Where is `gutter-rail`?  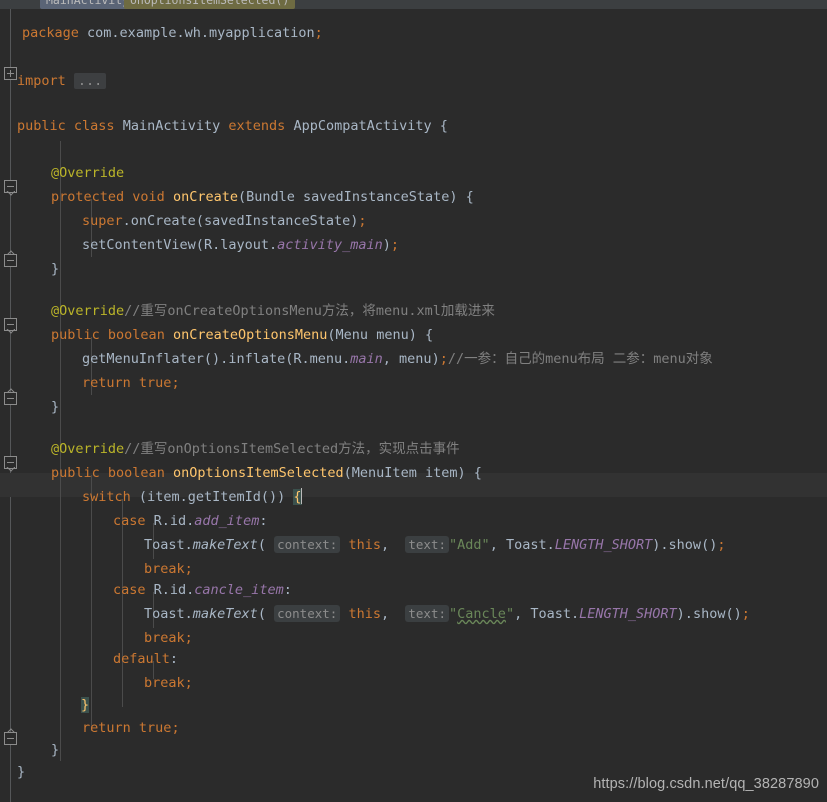 gutter-rail is located at coordinates (10, 405).